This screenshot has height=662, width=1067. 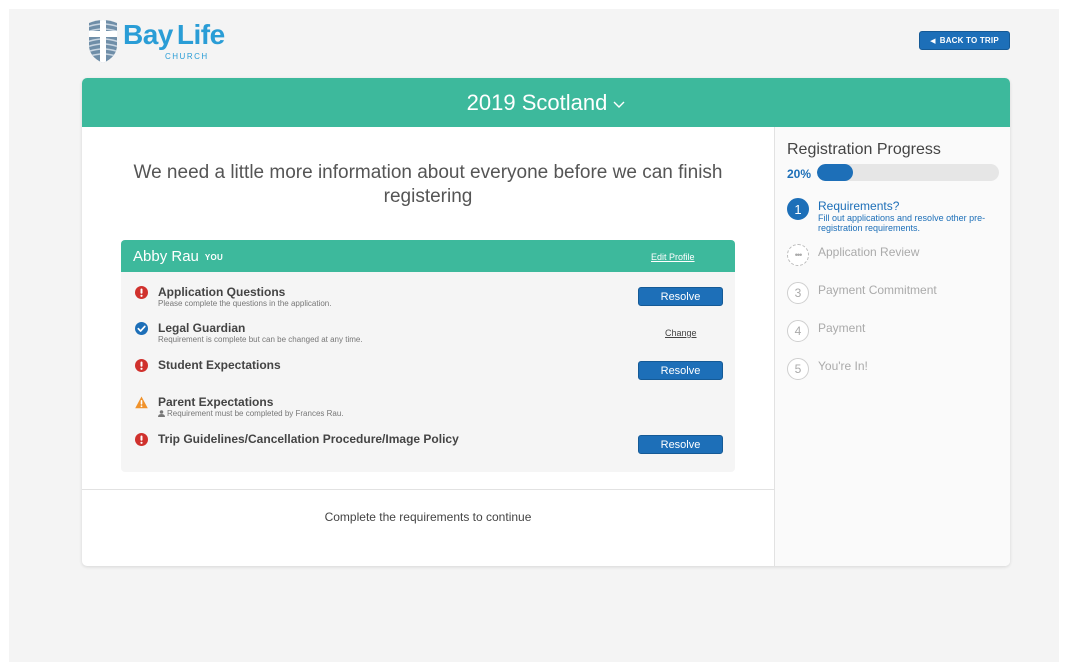 I want to click on step-number: 3, so click(x=798, y=293).